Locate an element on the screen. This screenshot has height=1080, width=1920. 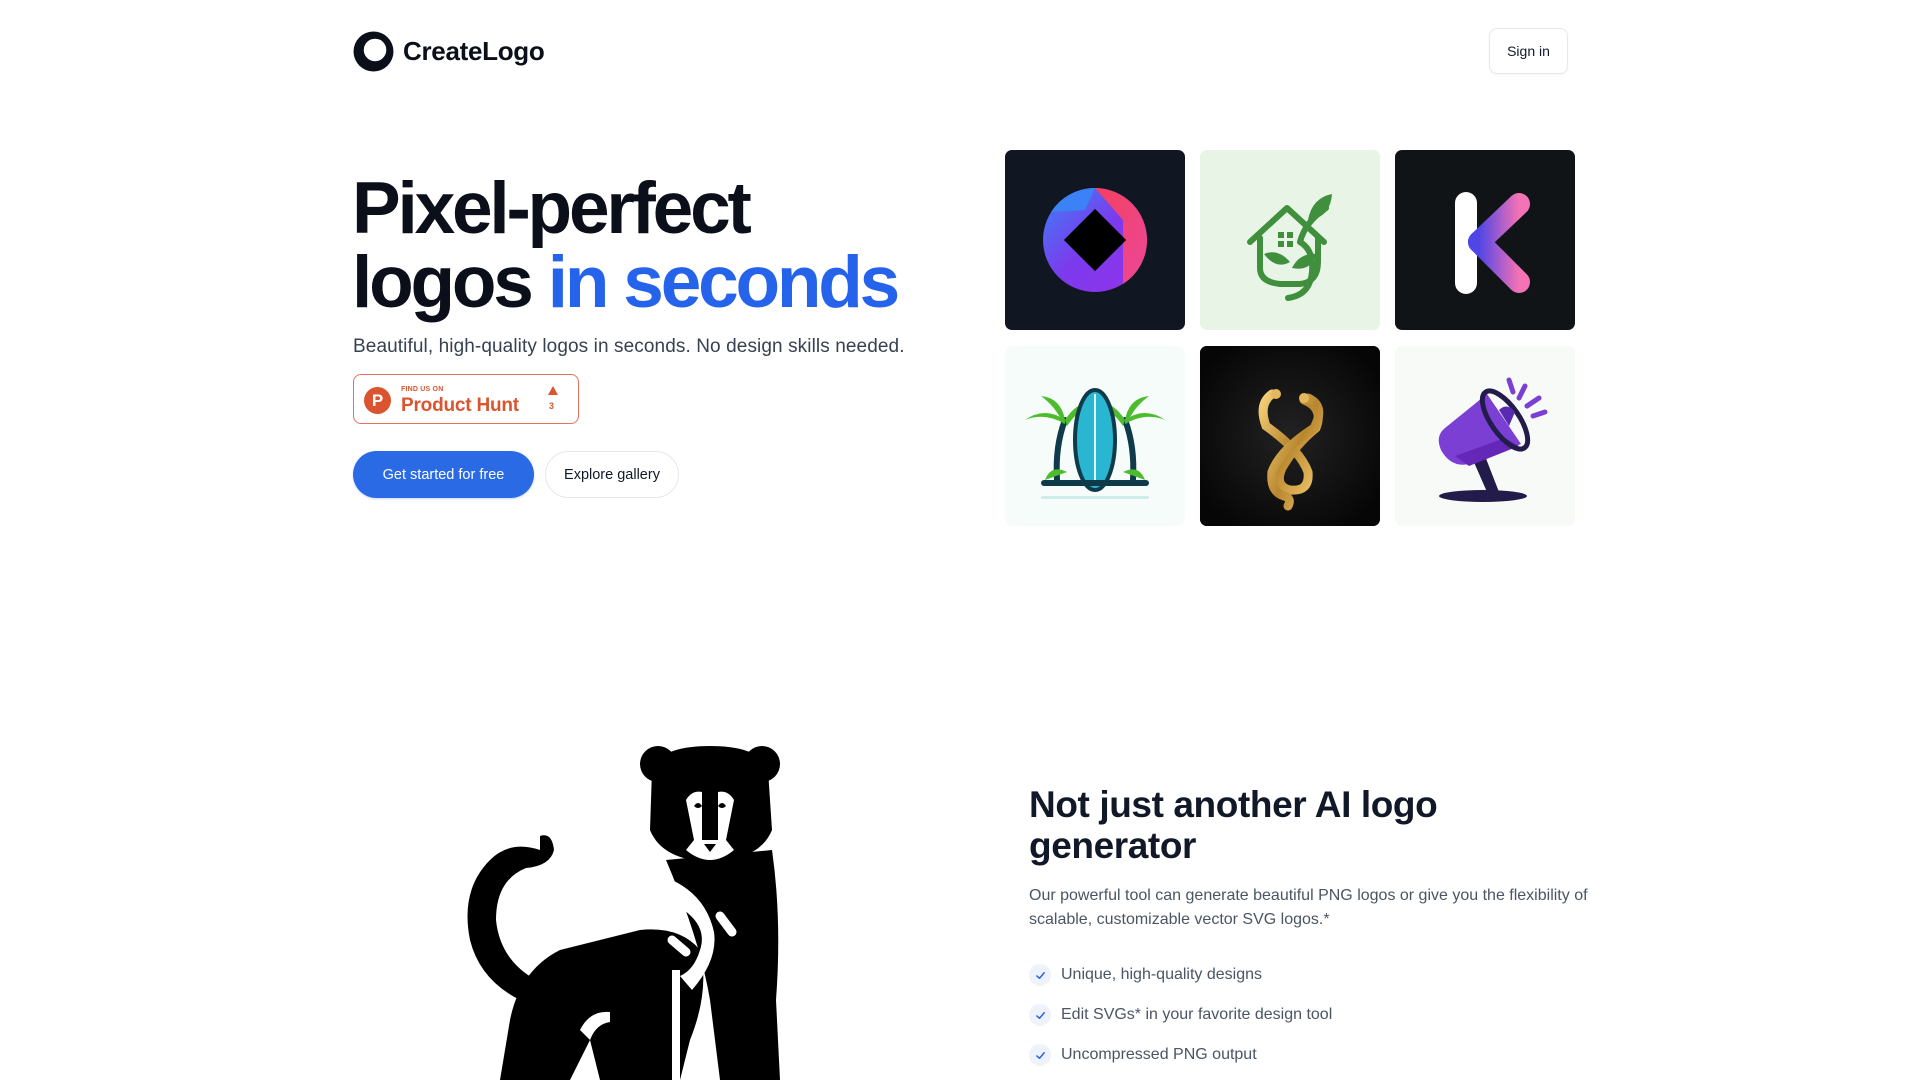
upvote-count: 3 is located at coordinates (552, 406).